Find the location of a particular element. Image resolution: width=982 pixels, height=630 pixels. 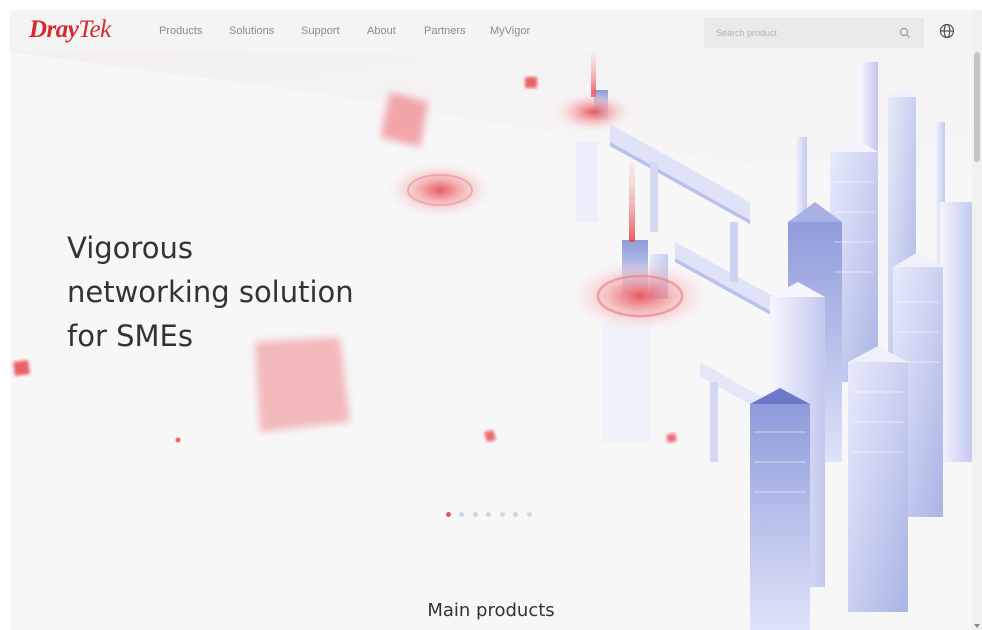

draytek-logo: DrayTek is located at coordinates (70, 30).